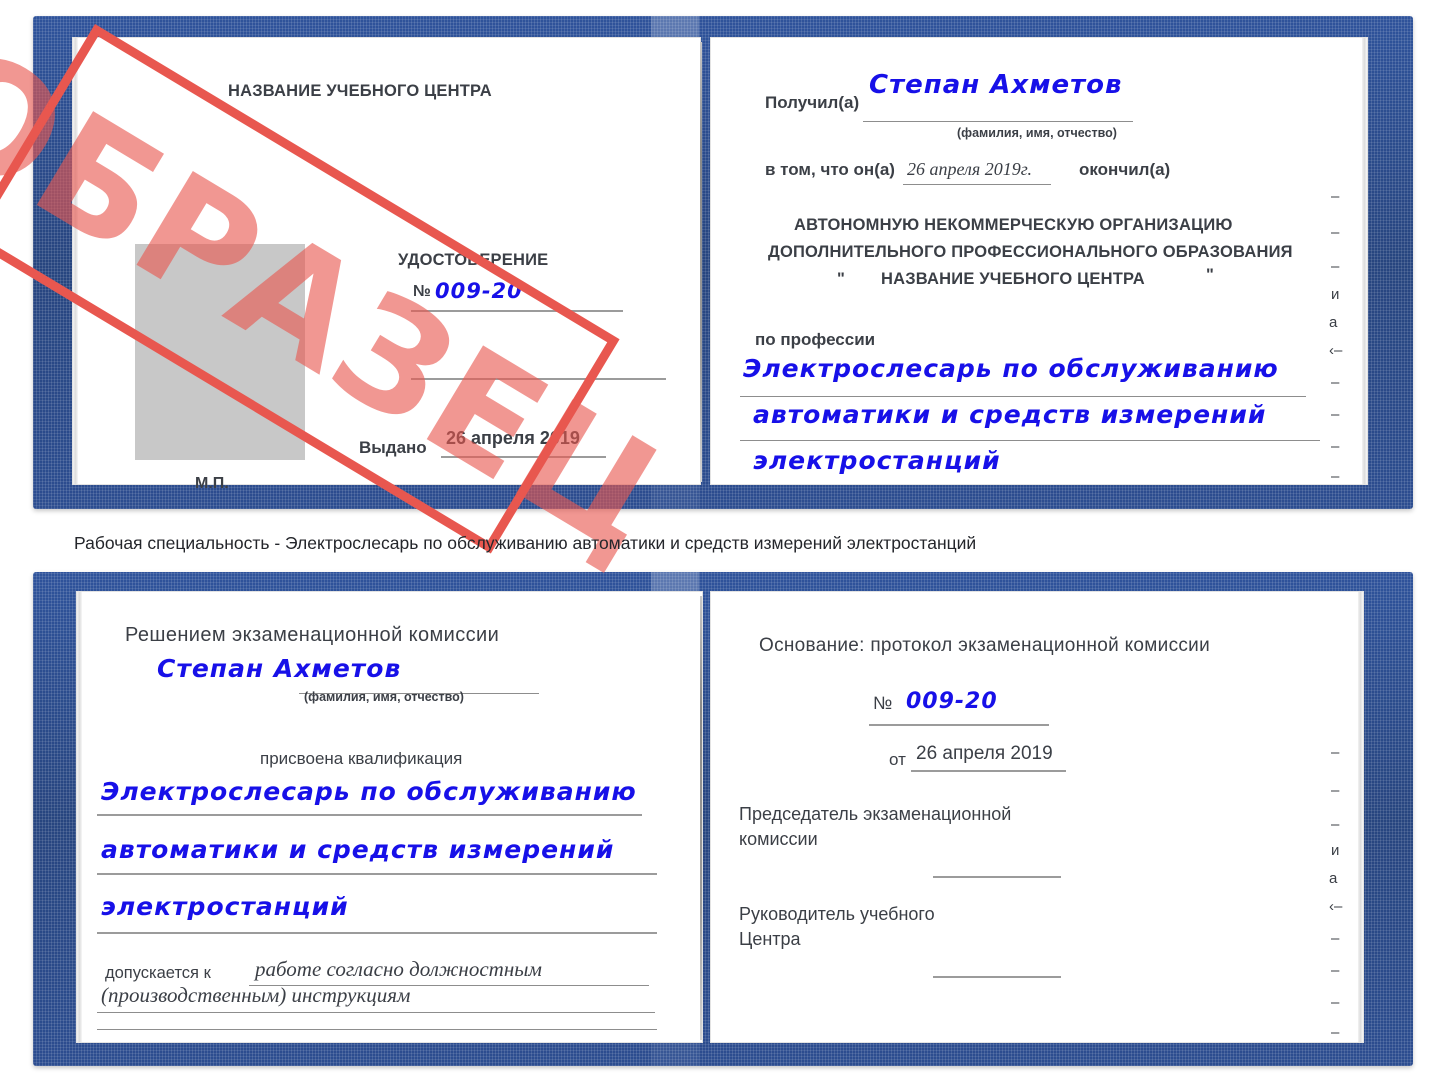 The height and width of the screenshot is (1085, 1448). Describe the element at coordinates (837, 914) in the screenshot. I see `head-label-line-1: Руководитель учебного` at that location.